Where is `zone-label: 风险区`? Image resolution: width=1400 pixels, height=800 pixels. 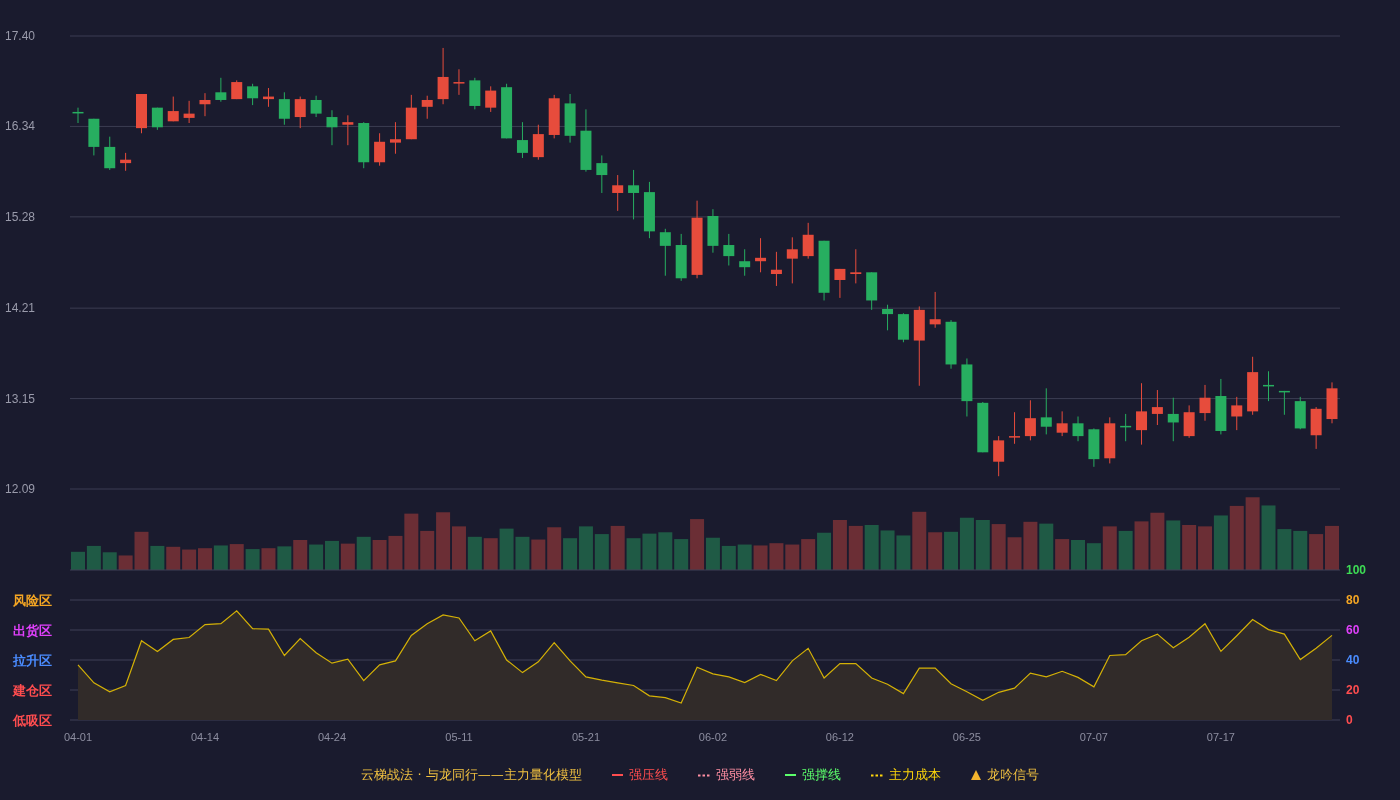 zone-label: 风险区 is located at coordinates (32, 600).